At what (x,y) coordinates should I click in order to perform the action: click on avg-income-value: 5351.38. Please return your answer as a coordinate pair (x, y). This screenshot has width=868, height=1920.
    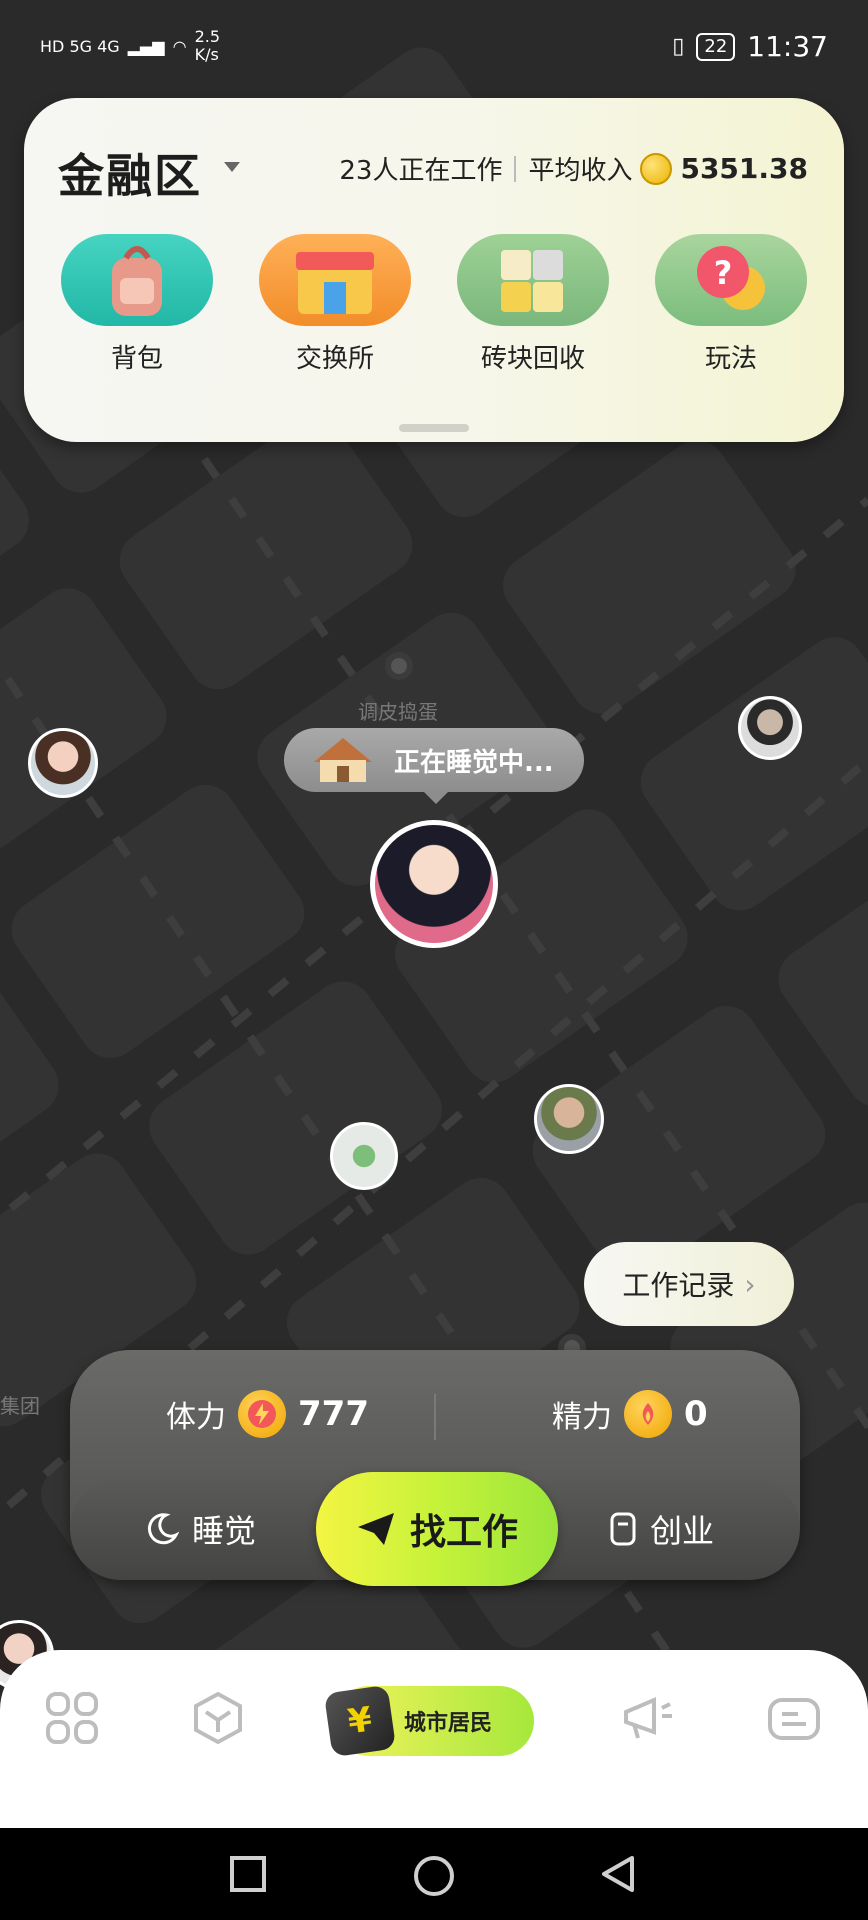
    Looking at the image, I should click on (744, 168).